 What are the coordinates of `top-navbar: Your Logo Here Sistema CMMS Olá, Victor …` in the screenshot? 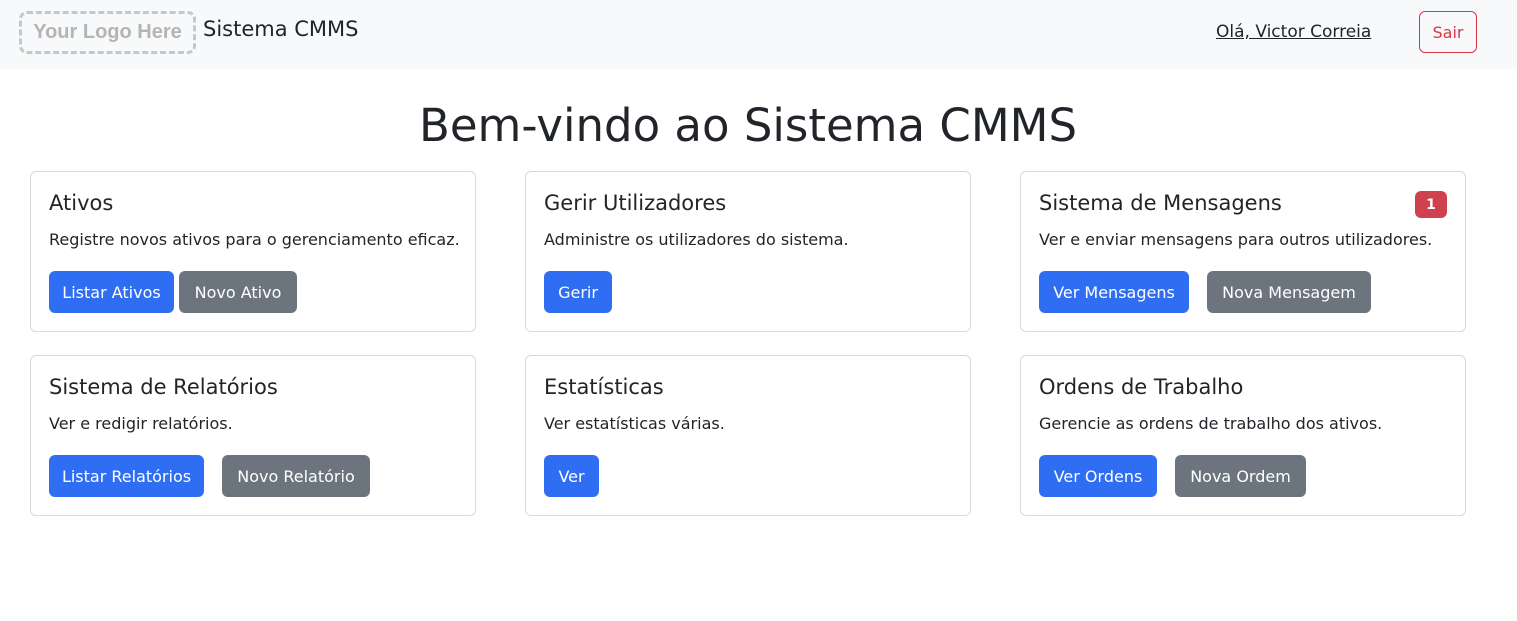 It's located at (758, 34).